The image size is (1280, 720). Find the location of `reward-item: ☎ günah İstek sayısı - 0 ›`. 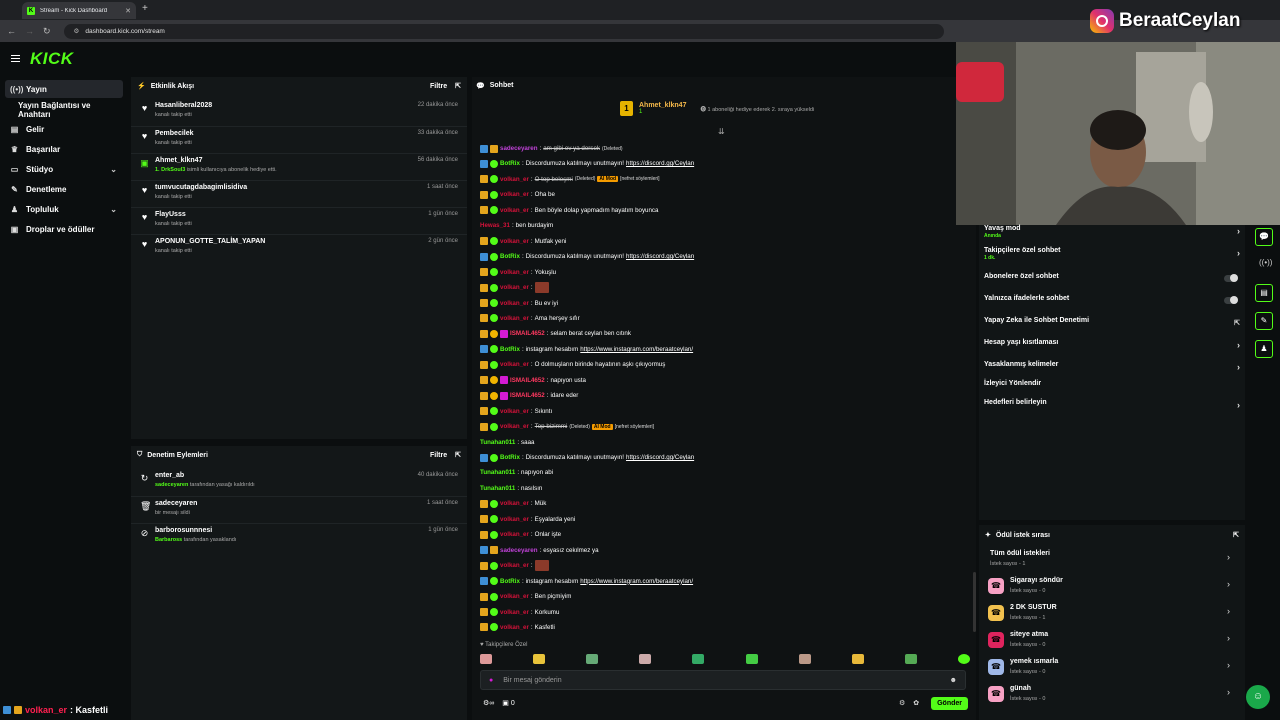

reward-item: ☎ günah İstek sayısı - 0 › is located at coordinates (1113, 694).